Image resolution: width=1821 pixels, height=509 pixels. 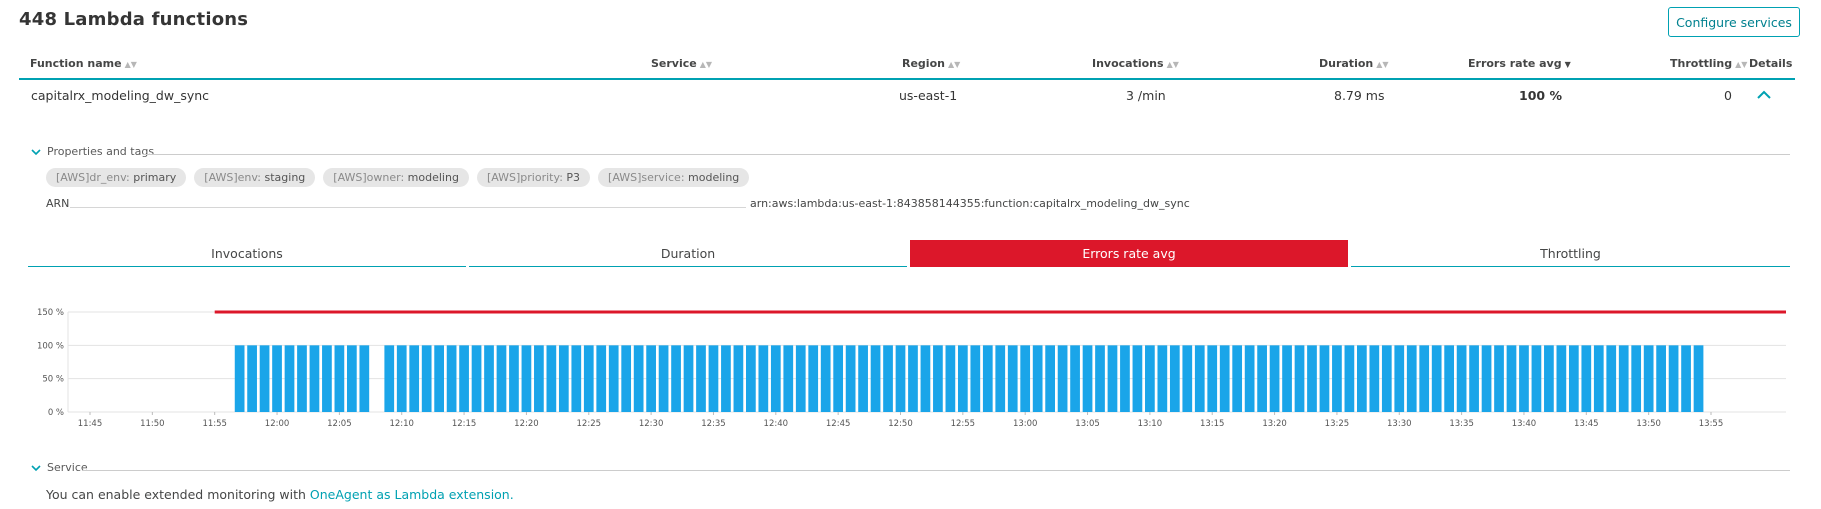 I want to click on collapse-details-button, so click(x=1764, y=95).